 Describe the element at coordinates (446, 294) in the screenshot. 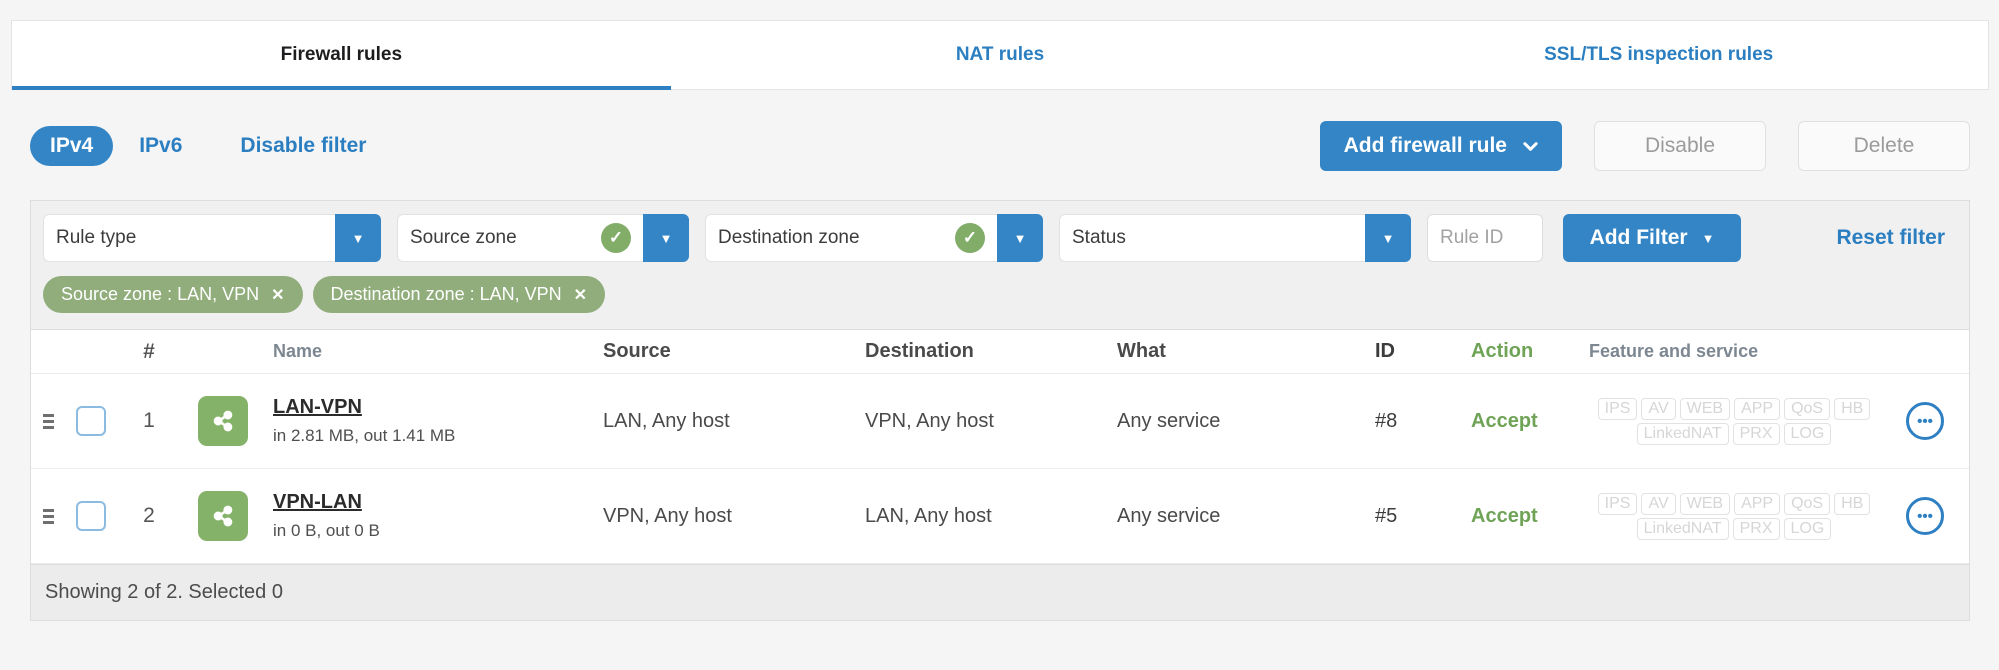

I see `chip-label: Destination zone : LAN, VPN` at that location.